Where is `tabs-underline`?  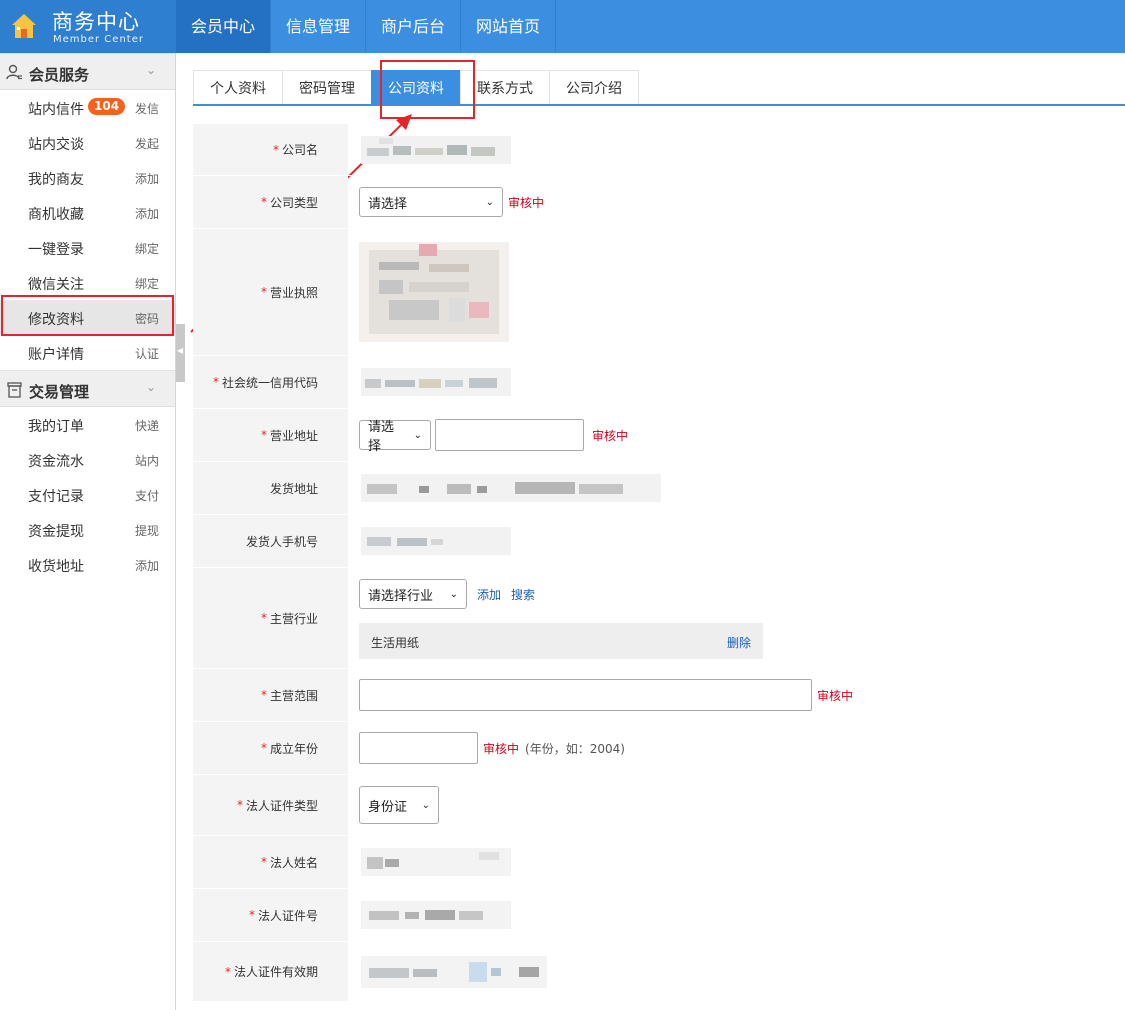 tabs-underline is located at coordinates (659, 105).